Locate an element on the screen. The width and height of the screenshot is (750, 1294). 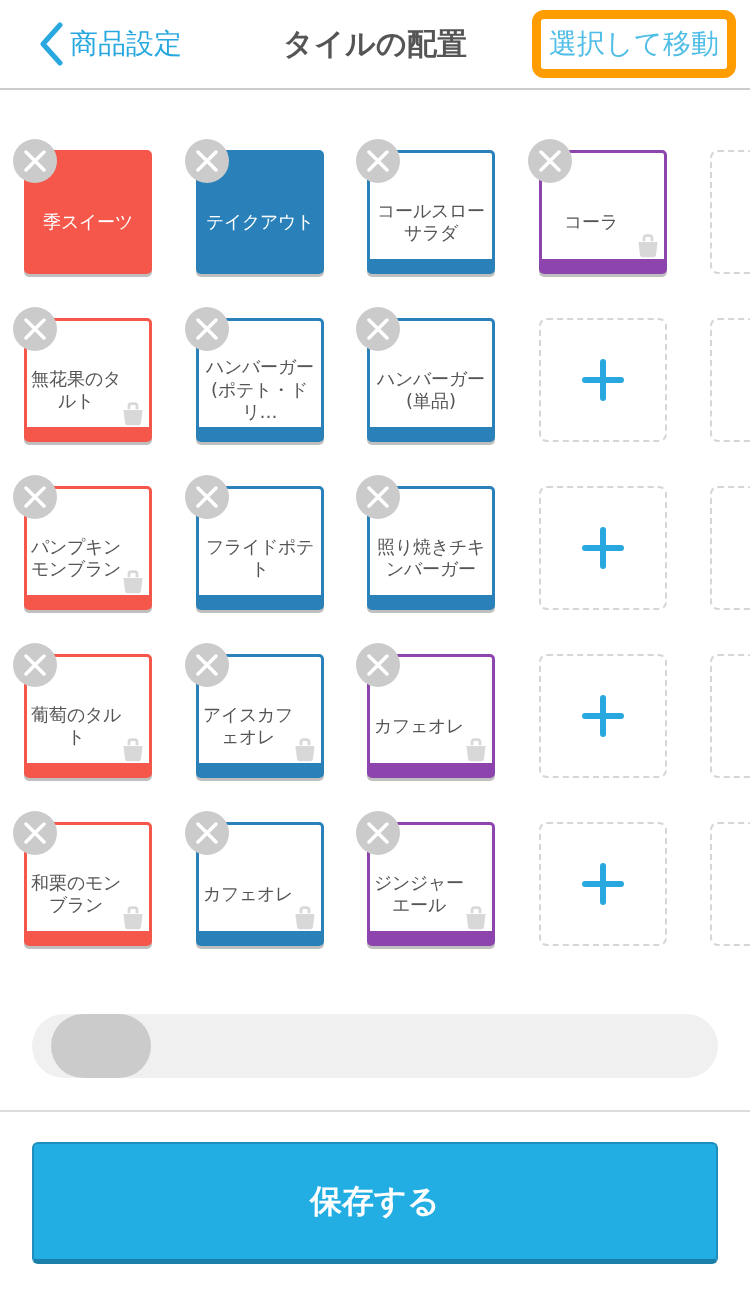
category-tile: テイクアウト is located at coordinates (259, 212).